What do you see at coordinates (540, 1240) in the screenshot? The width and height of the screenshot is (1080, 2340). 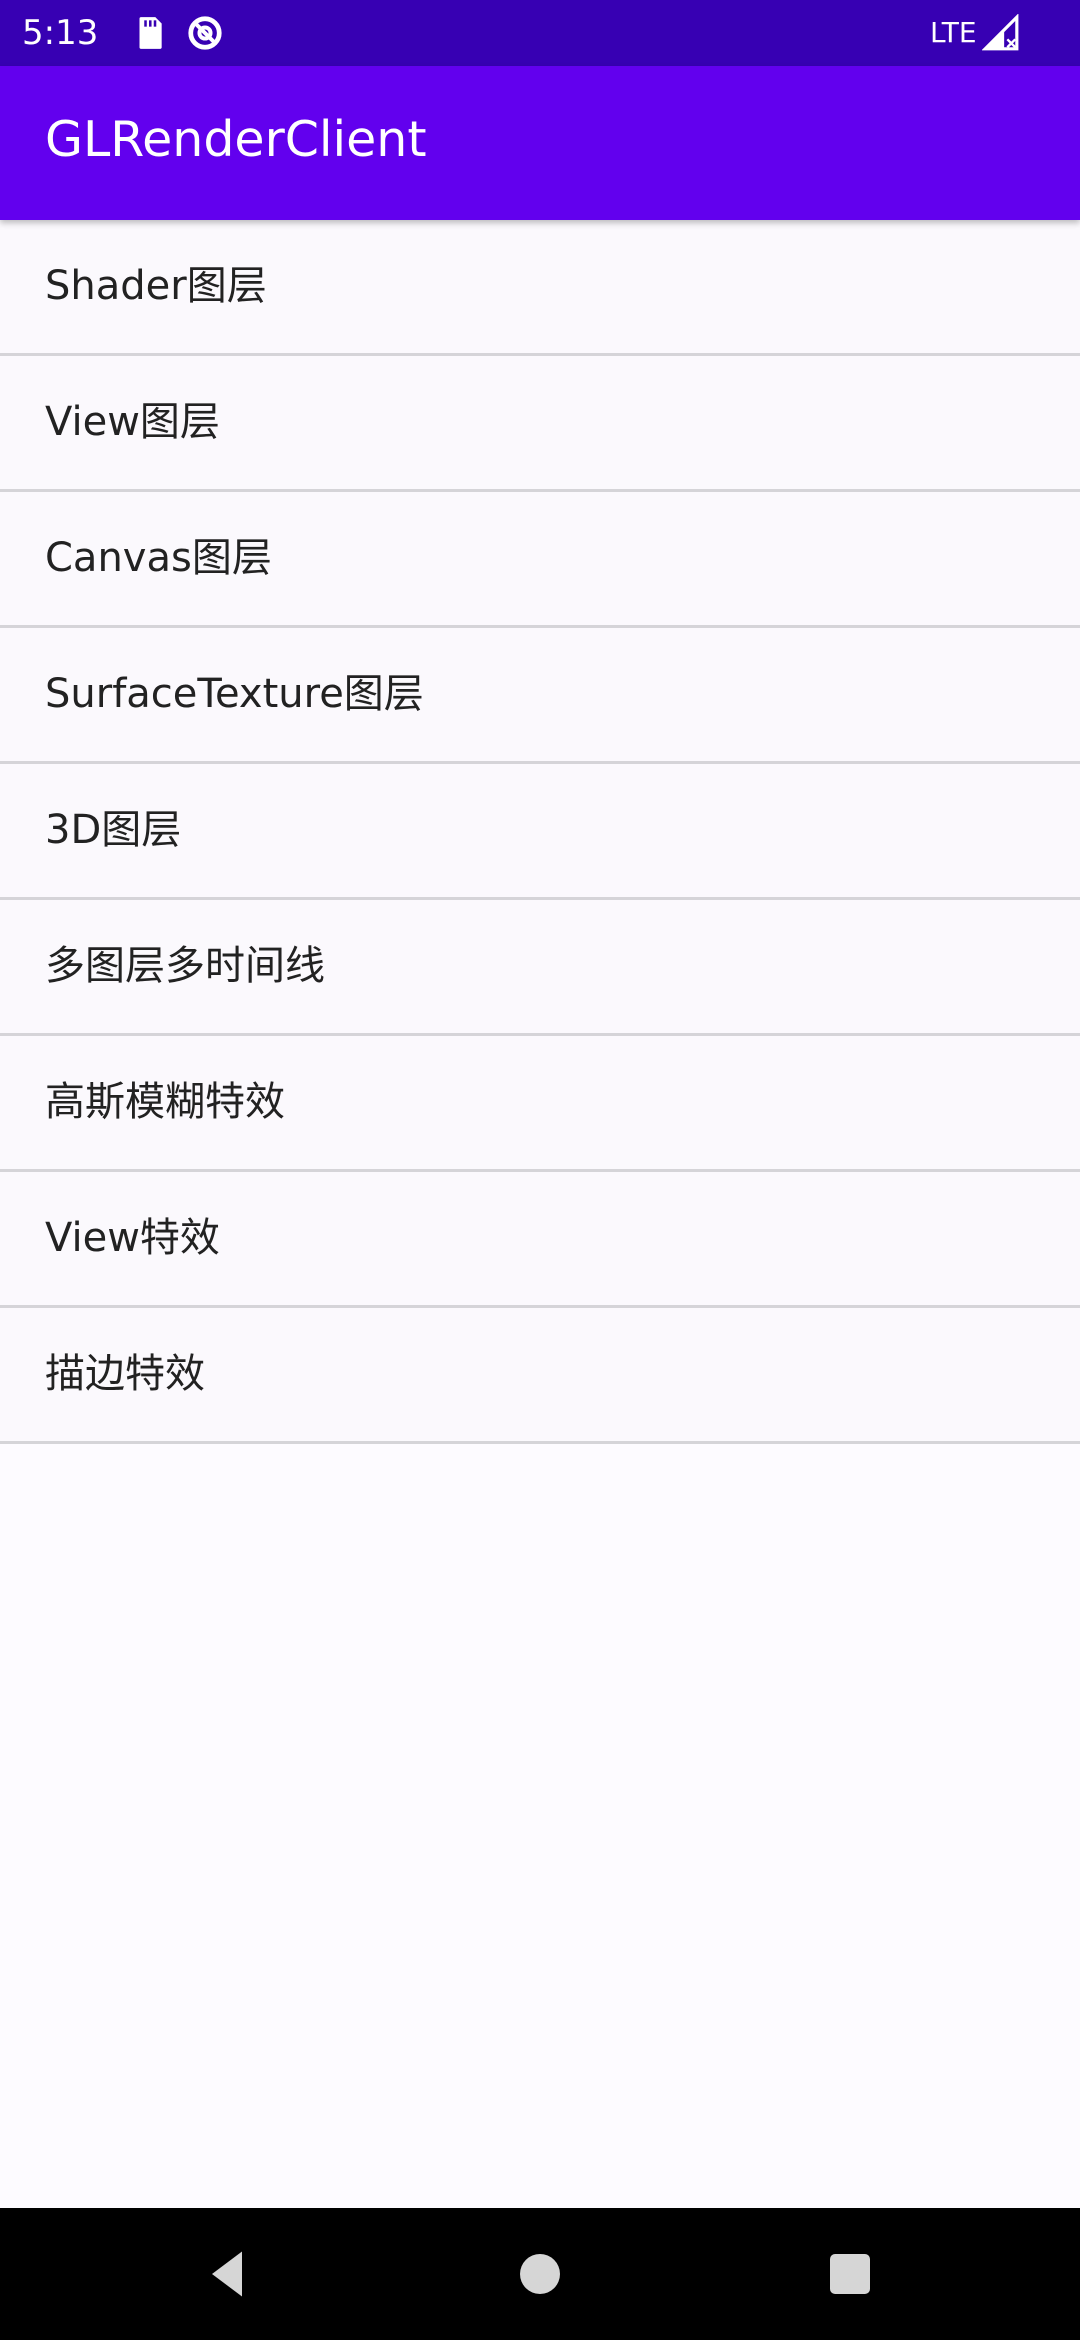 I see `list-item-view-effect: View特效` at bounding box center [540, 1240].